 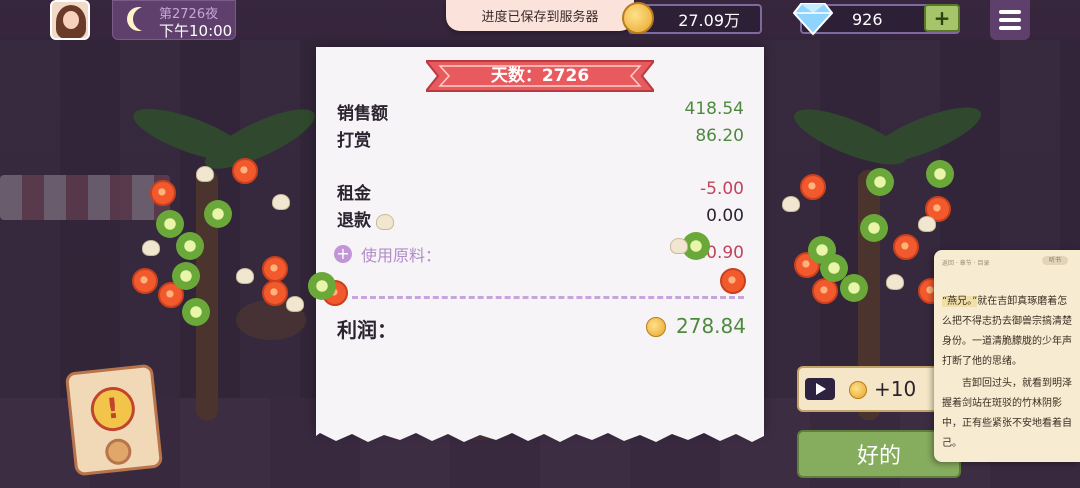 I want to click on ad-reward-amount: +10, so click(x=895, y=389).